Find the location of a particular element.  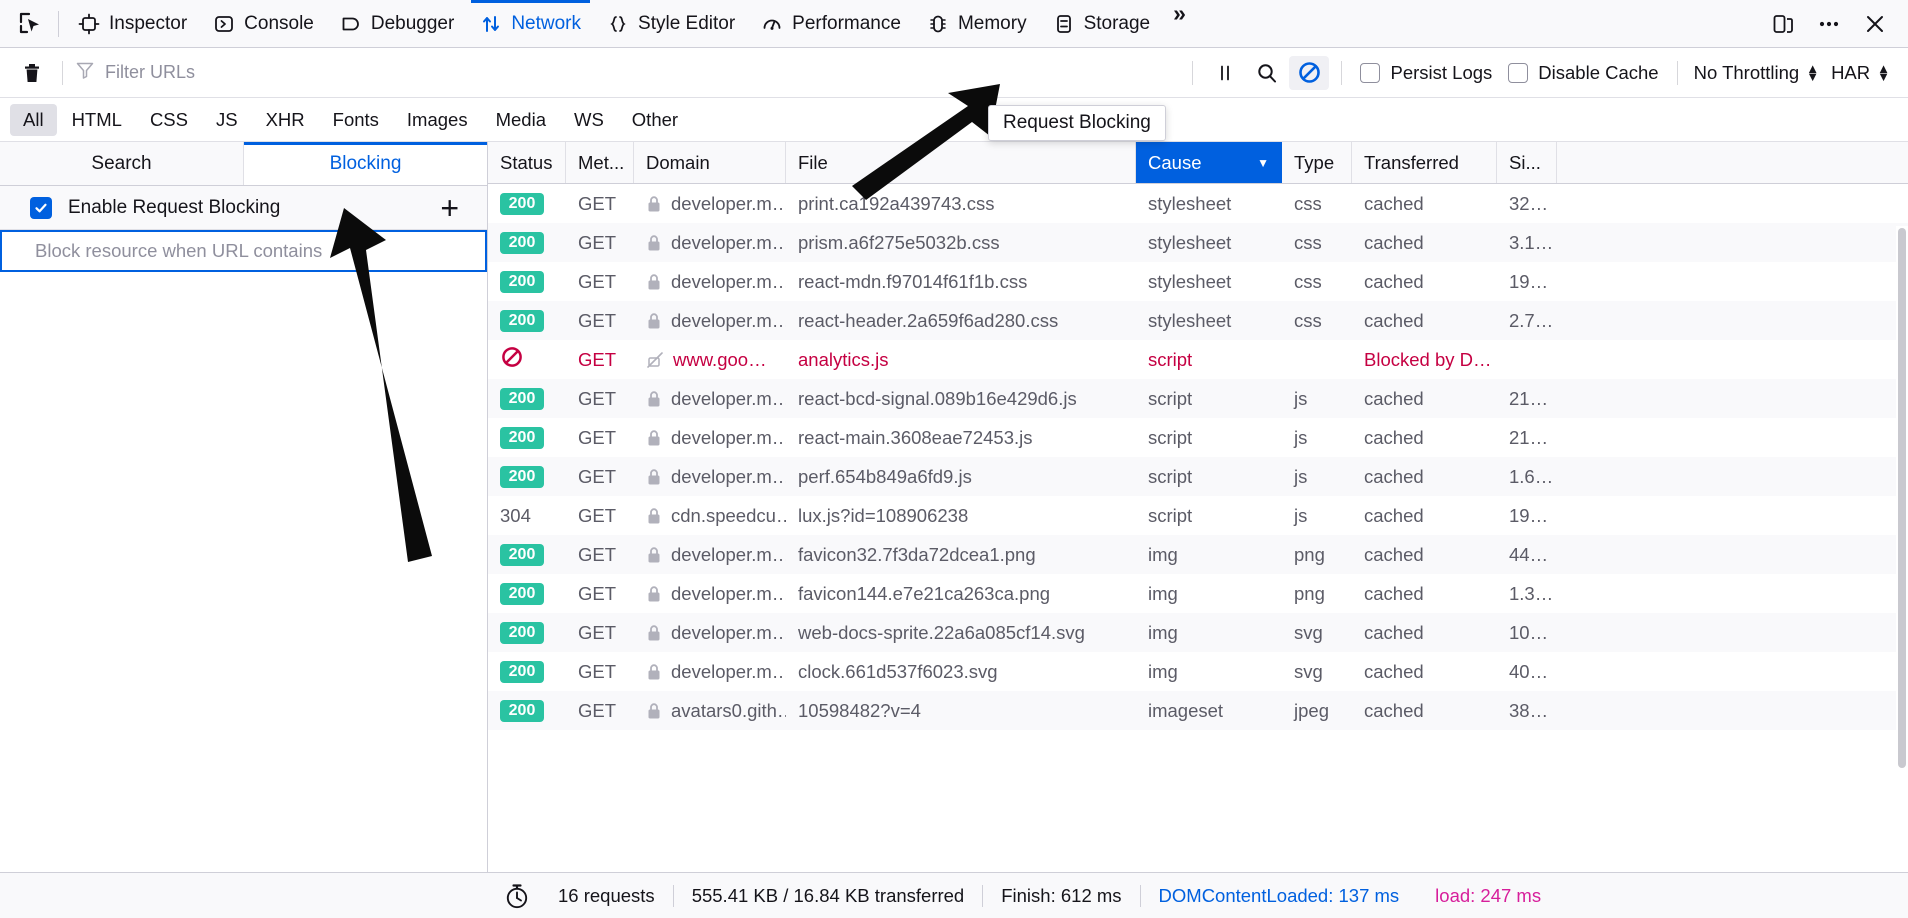

tab-network: Network is located at coordinates (530, 24).